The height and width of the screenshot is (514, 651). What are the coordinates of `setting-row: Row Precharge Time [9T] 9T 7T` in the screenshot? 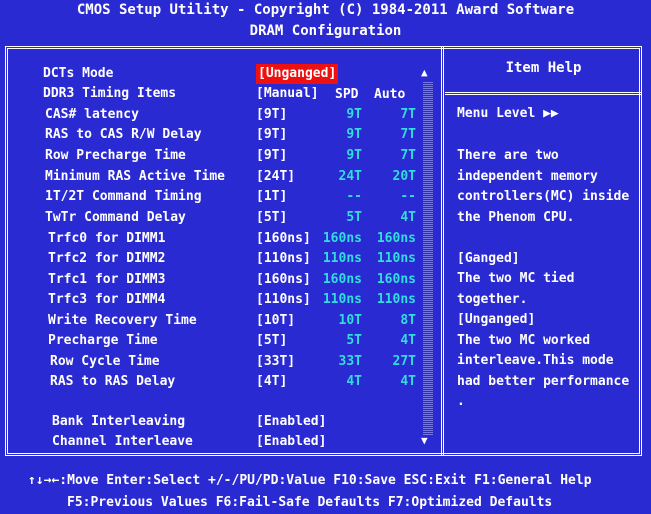 It's located at (210, 156).